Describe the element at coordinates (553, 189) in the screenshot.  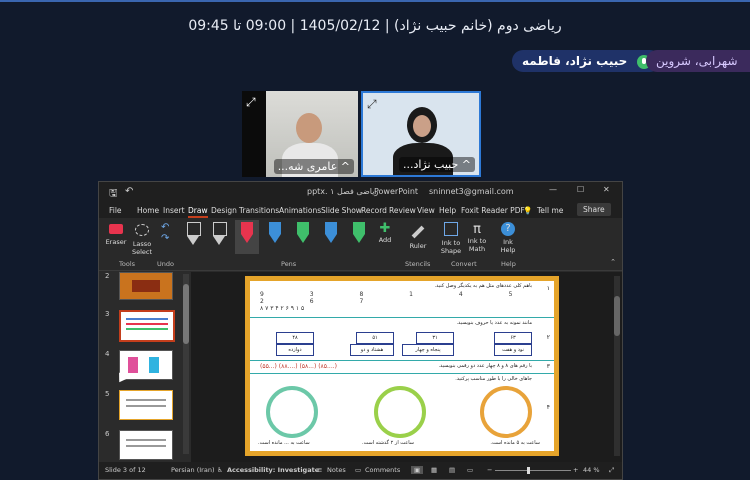
I see `minimize-icon: —` at that location.